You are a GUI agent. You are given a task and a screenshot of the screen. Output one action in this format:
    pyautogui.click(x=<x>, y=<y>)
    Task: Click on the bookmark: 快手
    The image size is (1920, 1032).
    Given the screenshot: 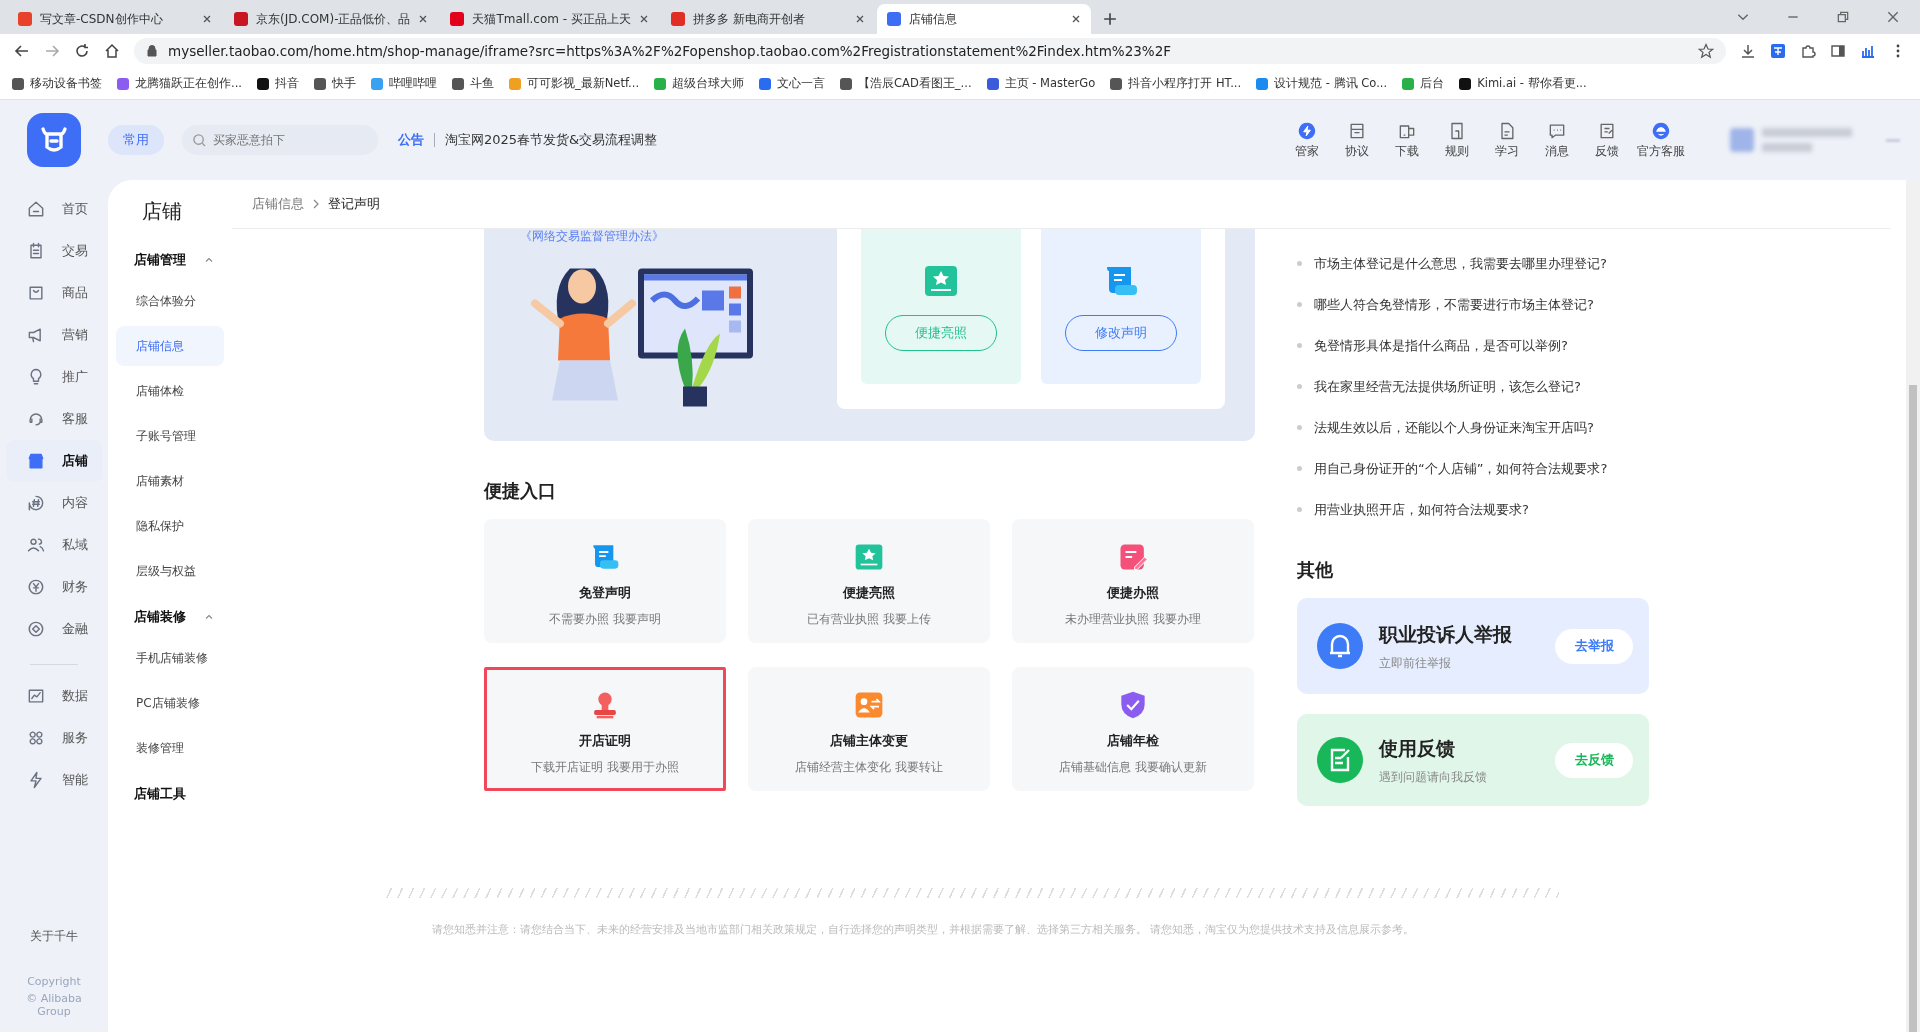 What is the action you would take?
    pyautogui.click(x=334, y=83)
    